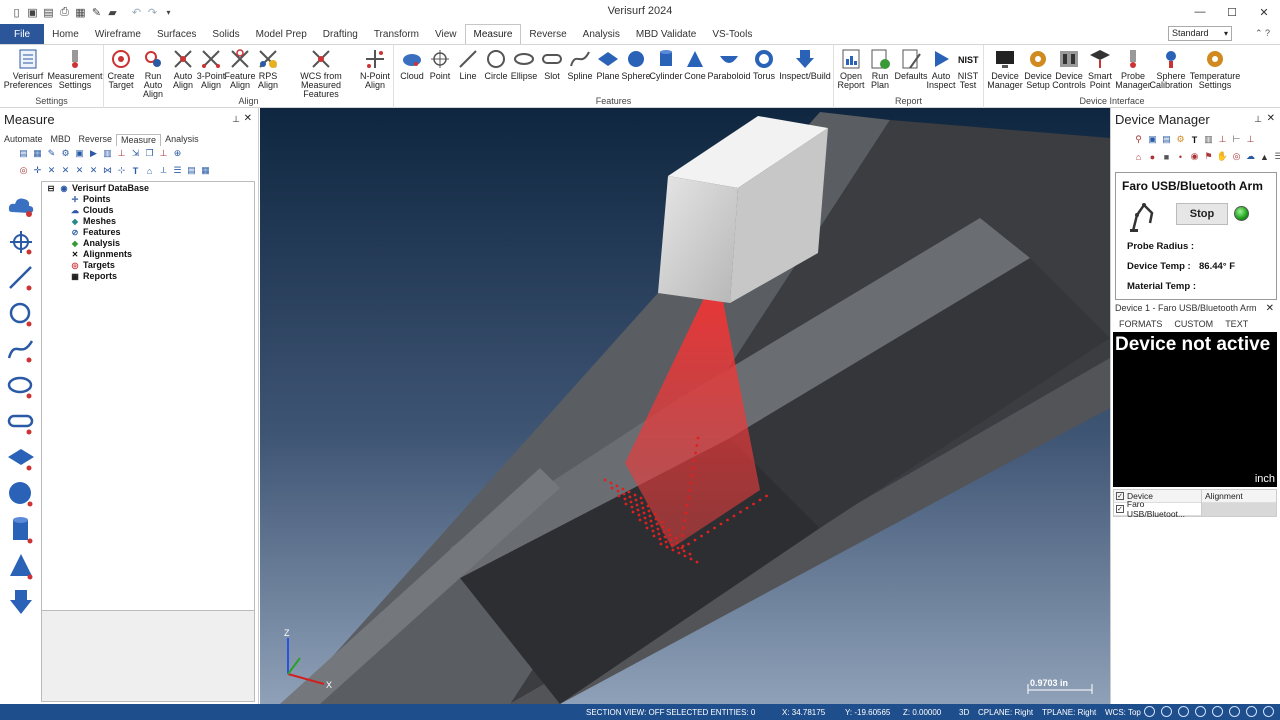  Describe the element at coordinates (1200, 12) in the screenshot. I see `minimize-button: —` at that location.